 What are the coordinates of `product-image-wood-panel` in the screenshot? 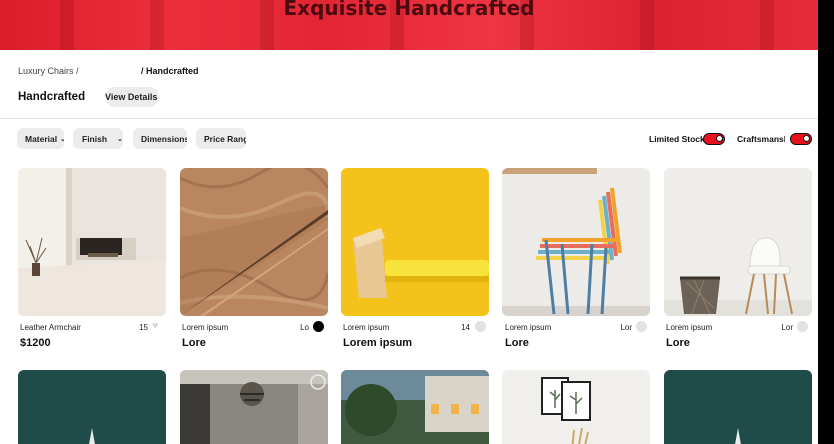 It's located at (254, 242).